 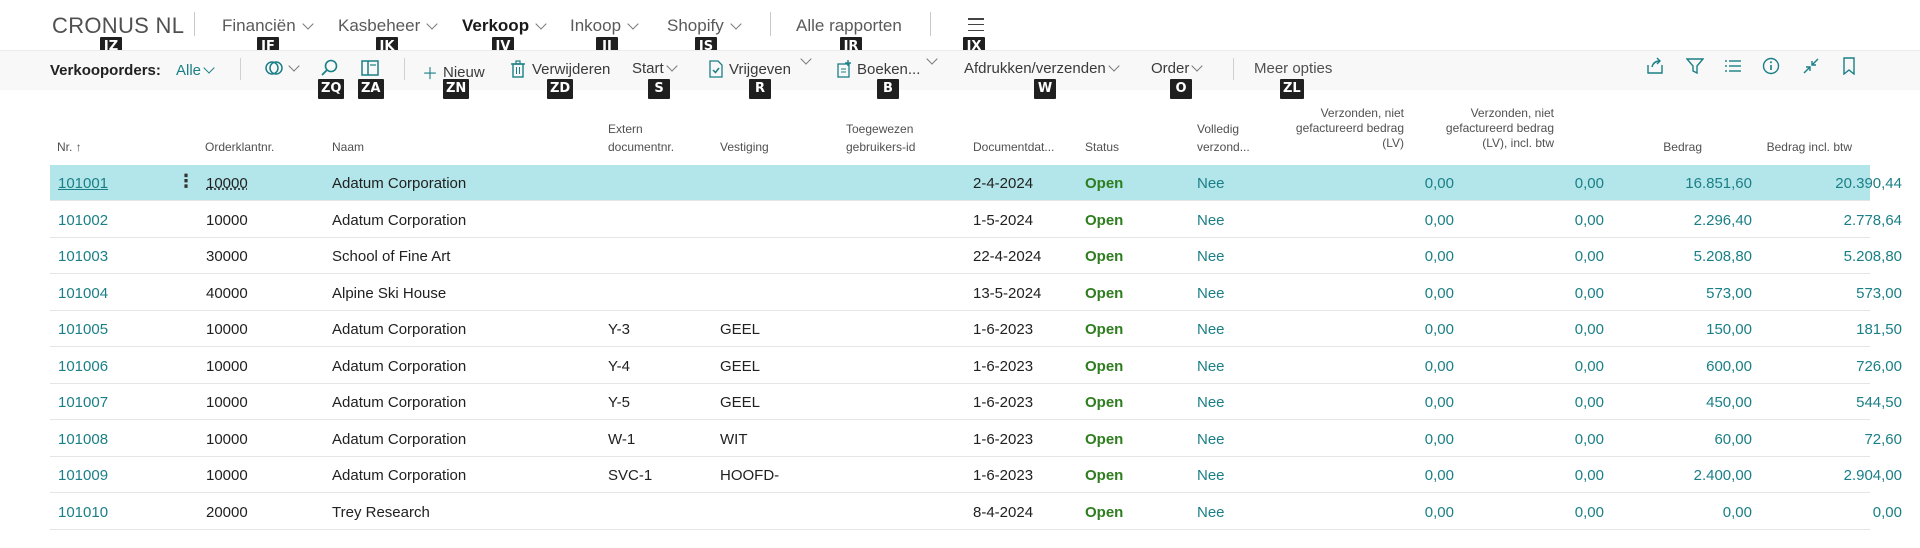 What do you see at coordinates (1771, 68) in the screenshot?
I see `info-icon` at bounding box center [1771, 68].